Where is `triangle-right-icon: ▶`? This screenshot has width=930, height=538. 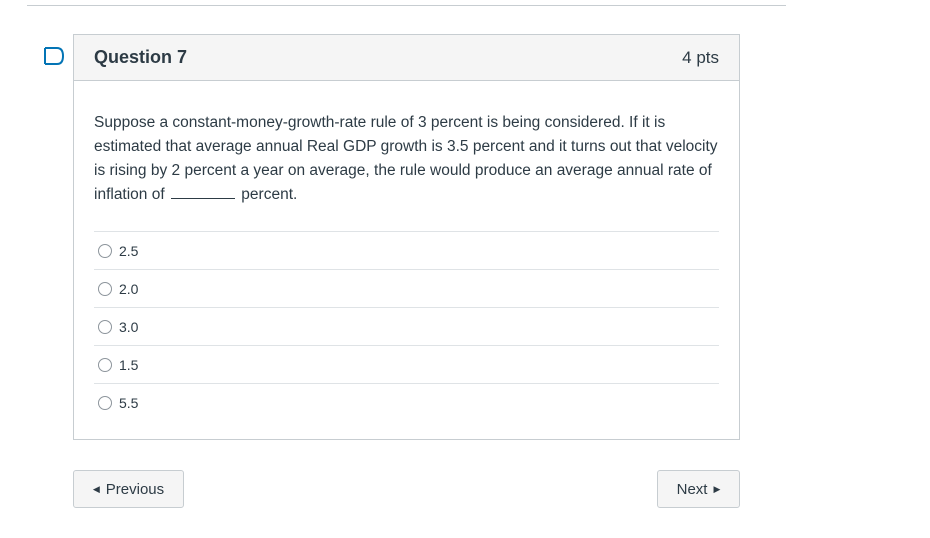 triangle-right-icon: ▶ is located at coordinates (717, 488).